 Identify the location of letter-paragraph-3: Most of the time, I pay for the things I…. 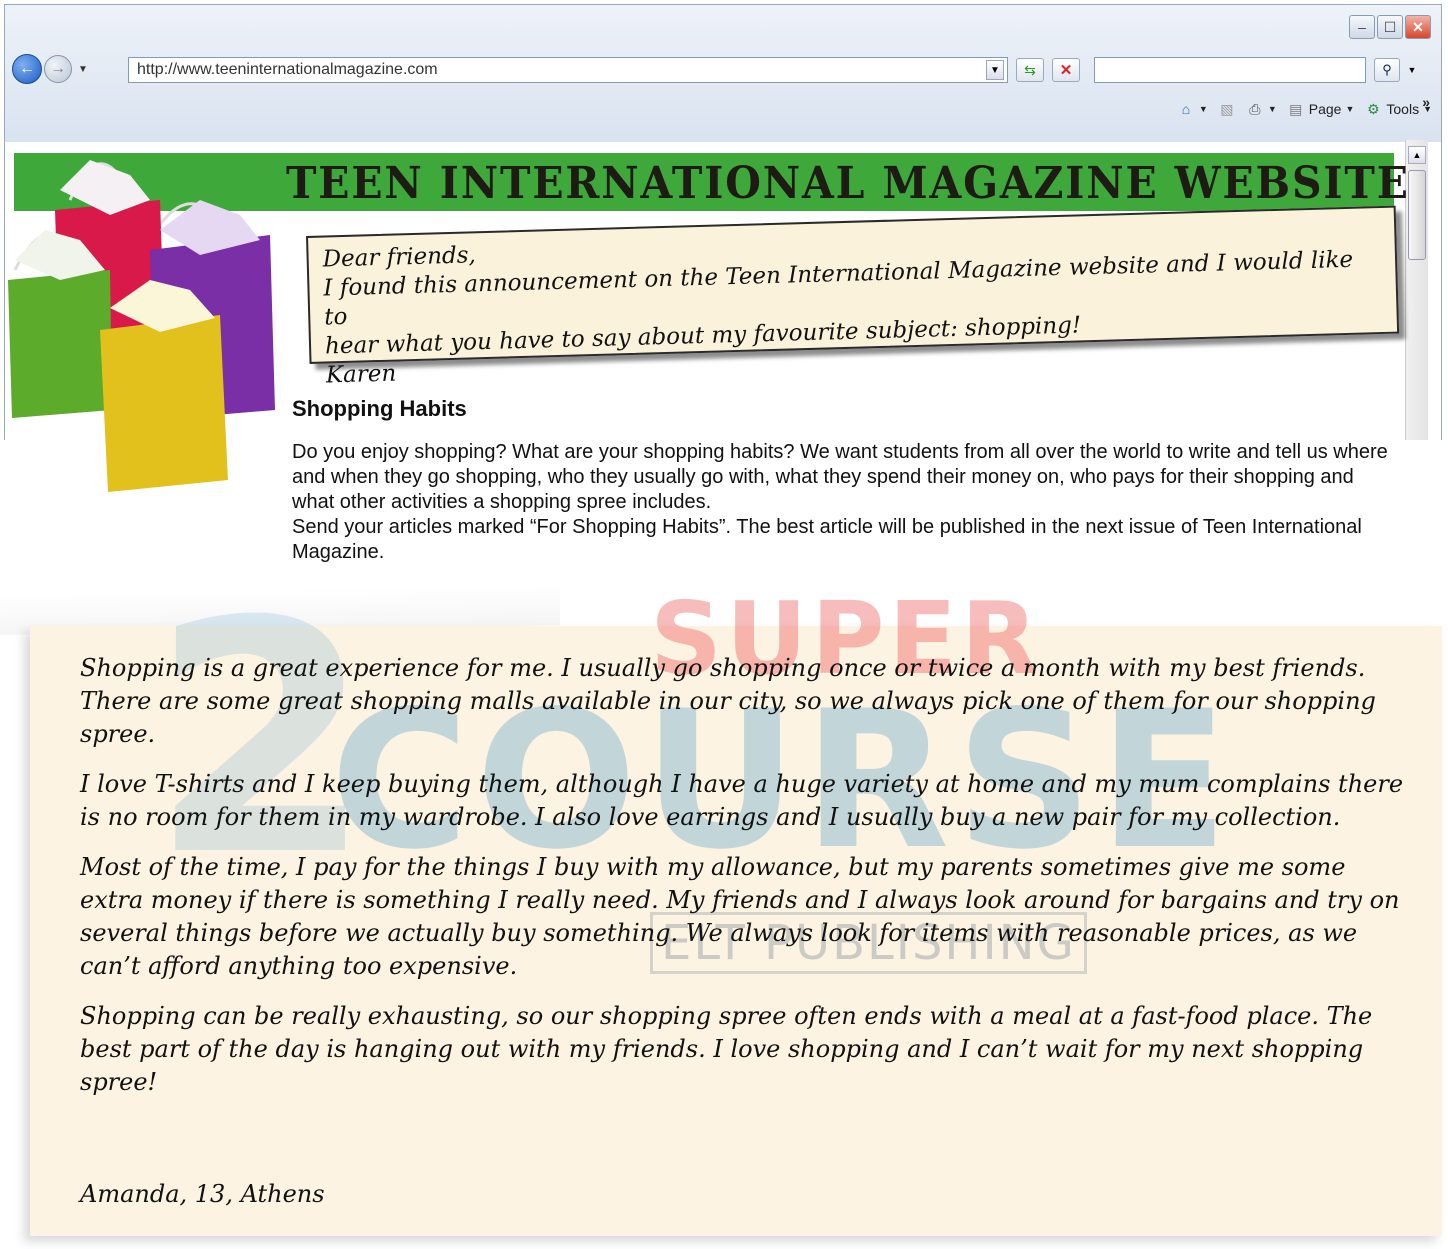
(740, 916).